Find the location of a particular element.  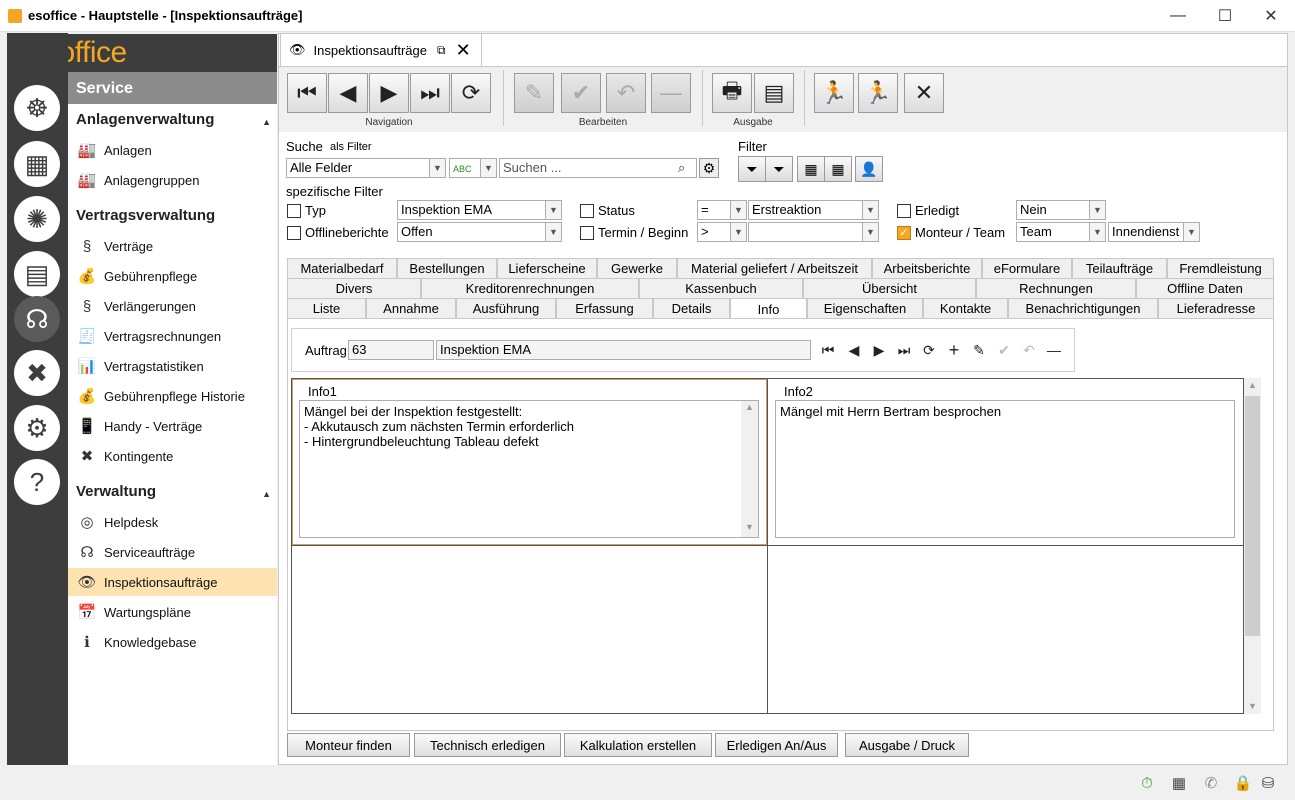

sidebar-item-handy-vertraege: 📱 Handy - Verträge is located at coordinates (172, 426).